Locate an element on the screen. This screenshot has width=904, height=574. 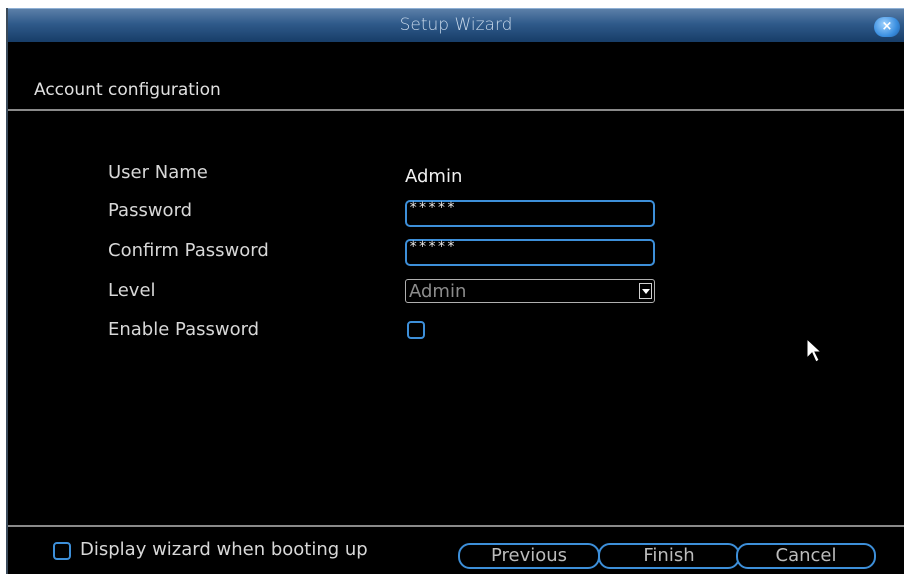
footer-divider is located at coordinates (456, 526).